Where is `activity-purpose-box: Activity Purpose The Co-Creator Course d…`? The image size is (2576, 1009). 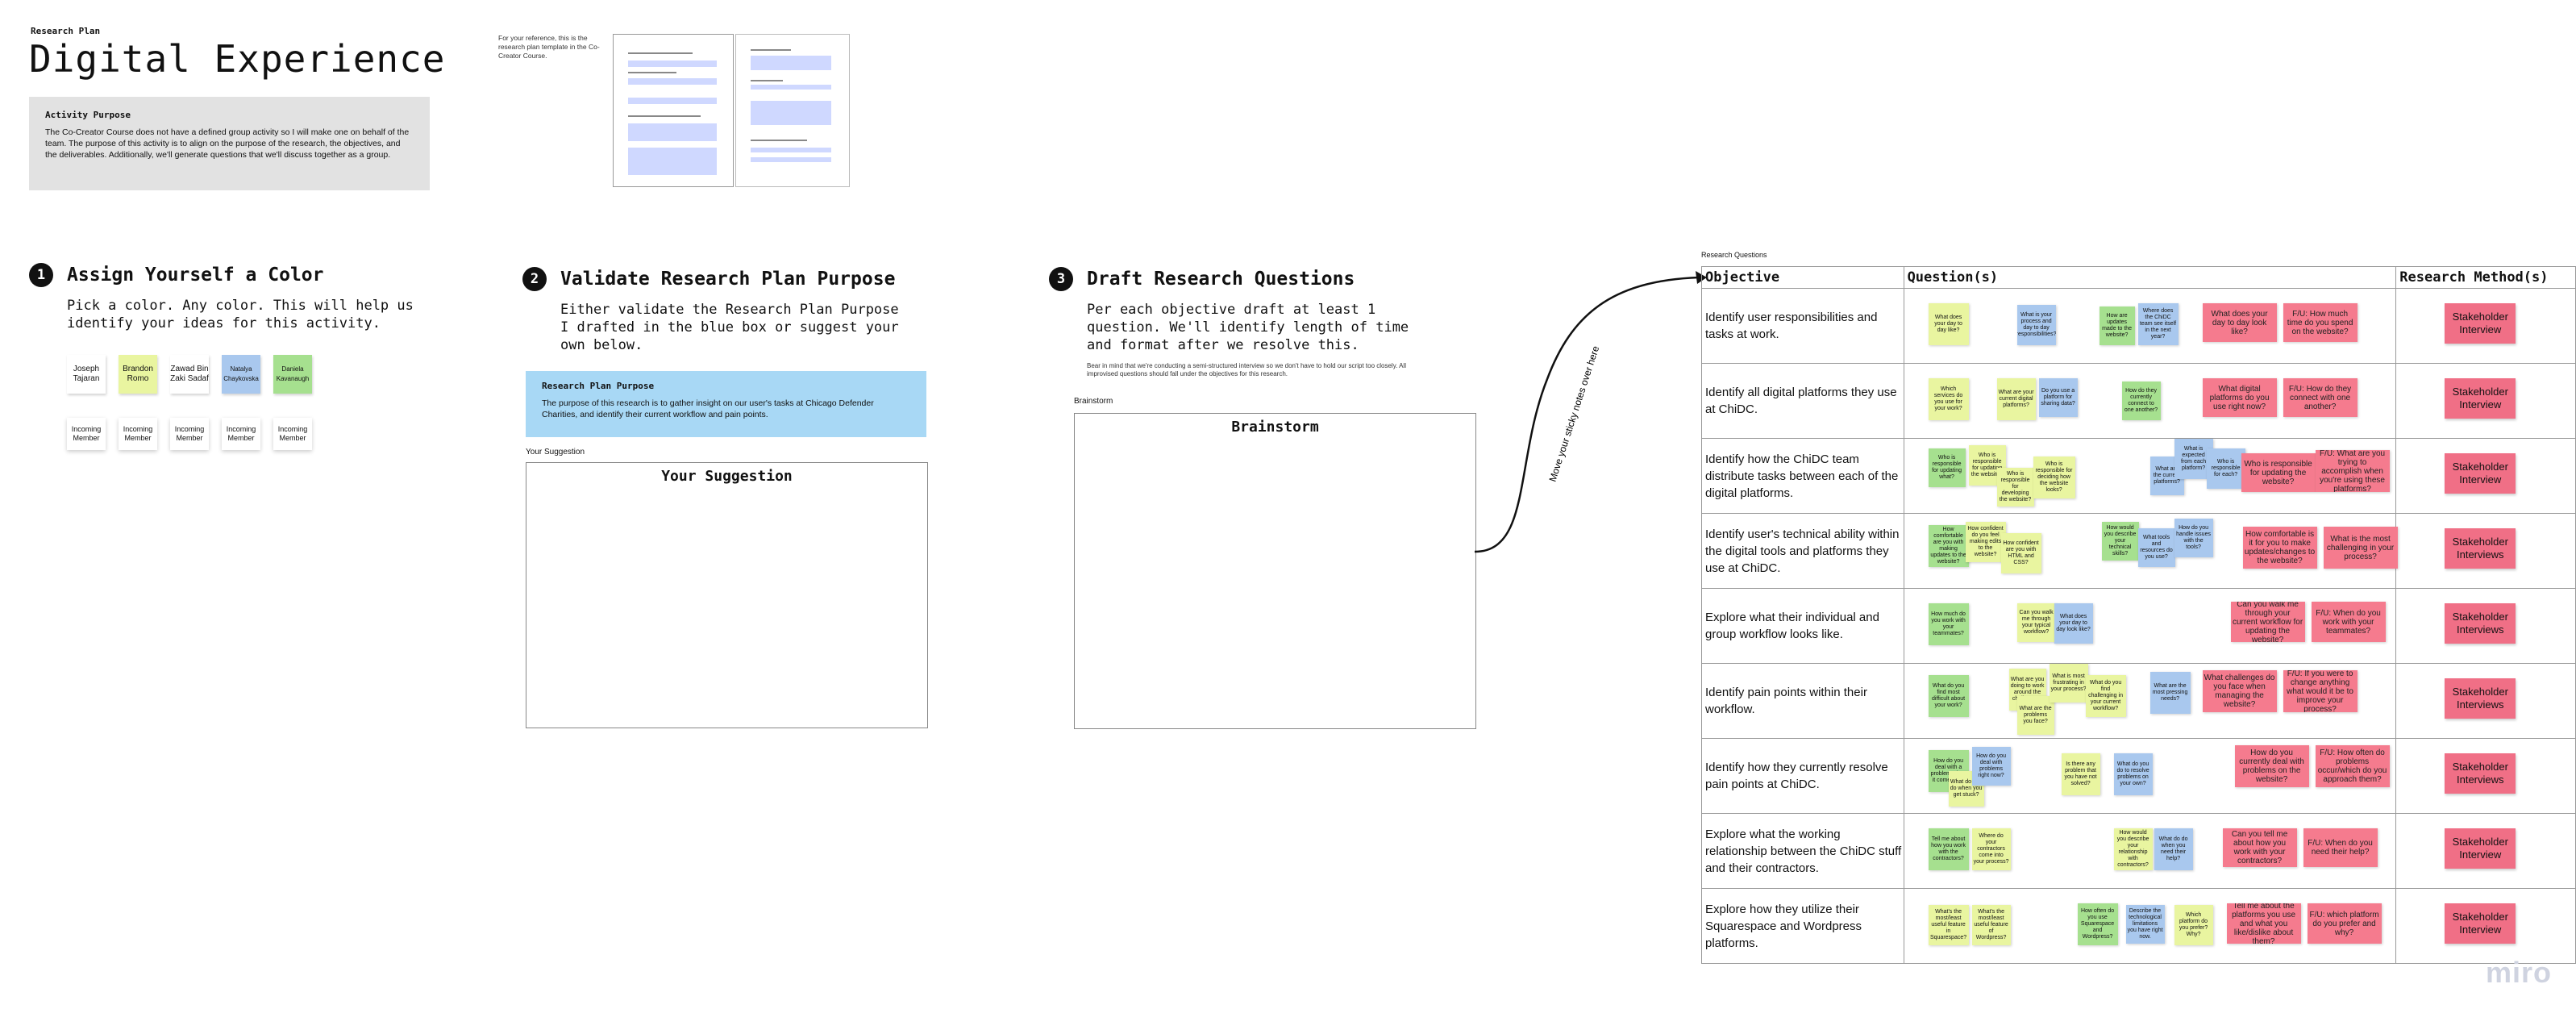 activity-purpose-box: Activity Purpose The Co-Creator Course d… is located at coordinates (230, 143).